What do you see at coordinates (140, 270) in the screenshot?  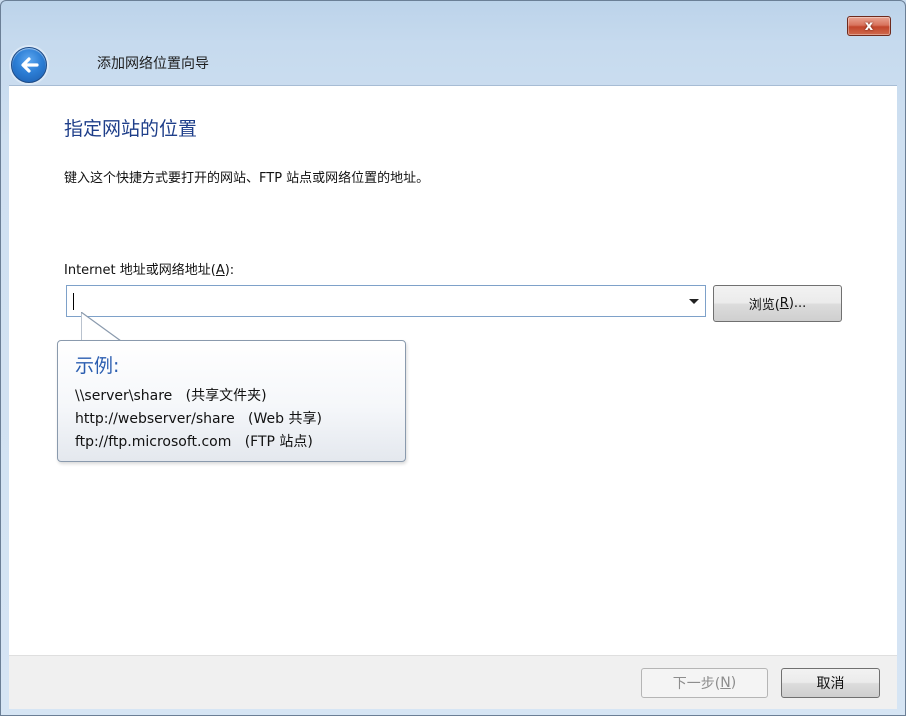 I see `address-label-prefix: Internet 地址或网络地址(` at bounding box center [140, 270].